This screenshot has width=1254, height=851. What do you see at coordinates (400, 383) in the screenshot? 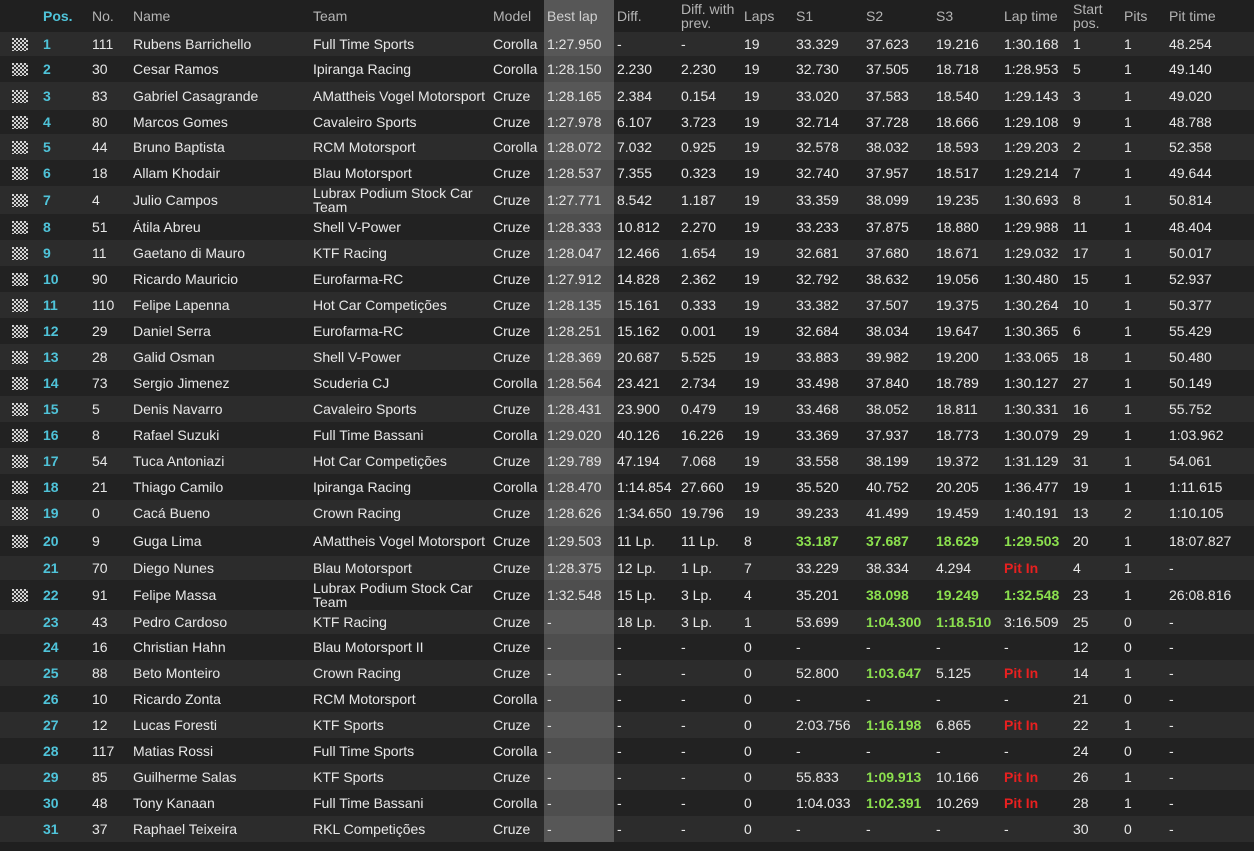
I see `team-cell: Scuderia CJ` at bounding box center [400, 383].